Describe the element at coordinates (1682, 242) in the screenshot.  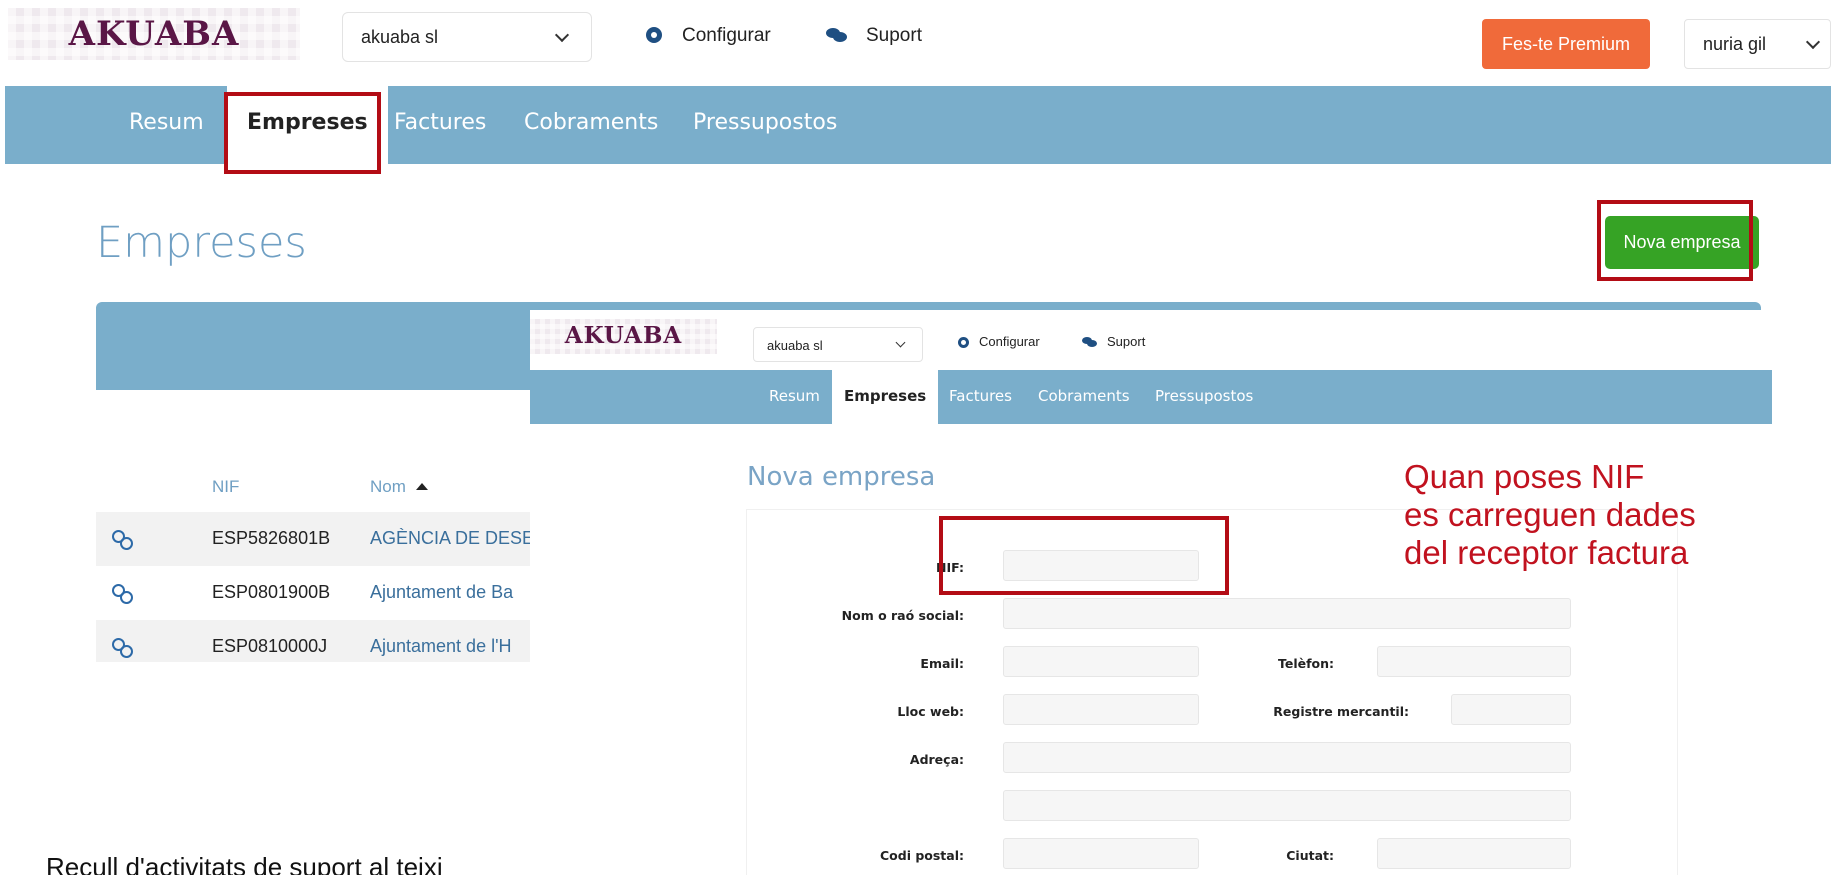
I see `new-company-button: Nova empresa` at that location.